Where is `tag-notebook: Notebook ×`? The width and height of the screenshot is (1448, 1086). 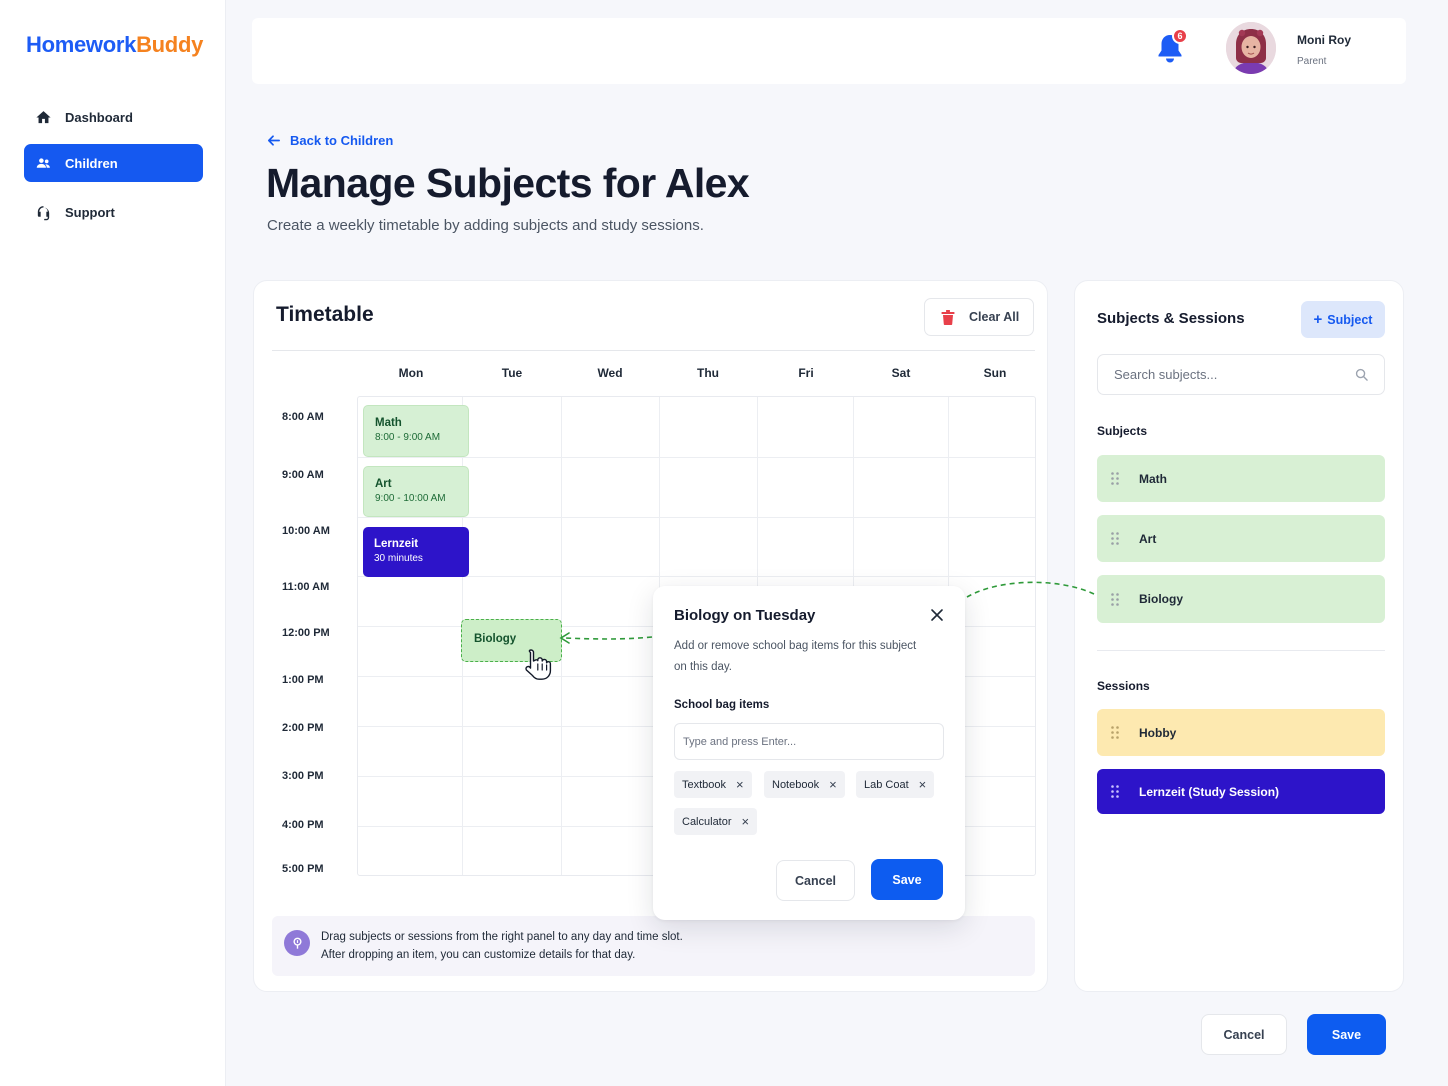 tag-notebook: Notebook × is located at coordinates (804, 784).